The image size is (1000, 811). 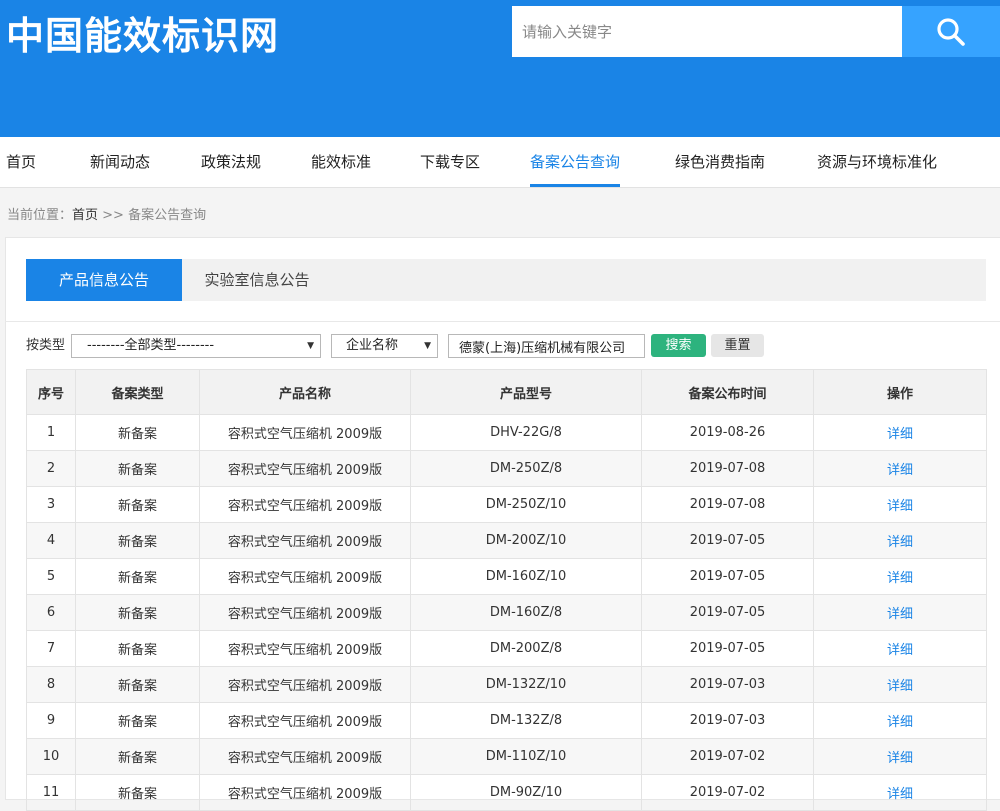 What do you see at coordinates (506, 280) in the screenshot?
I see `tab-bar: 产品信息公告 实验室信息公告` at bounding box center [506, 280].